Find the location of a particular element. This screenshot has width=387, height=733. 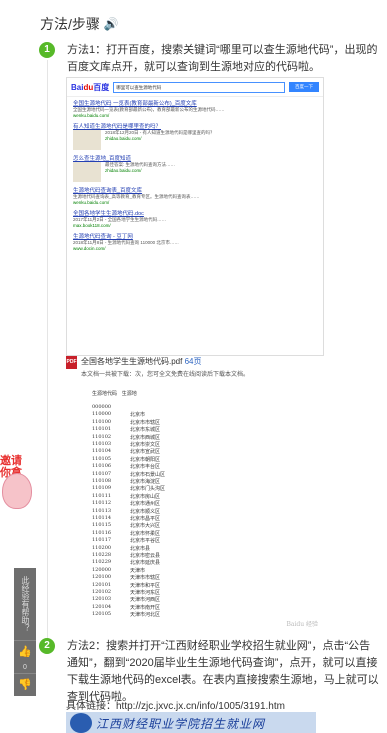

region-code: 110107 is located at coordinates (102, 473).